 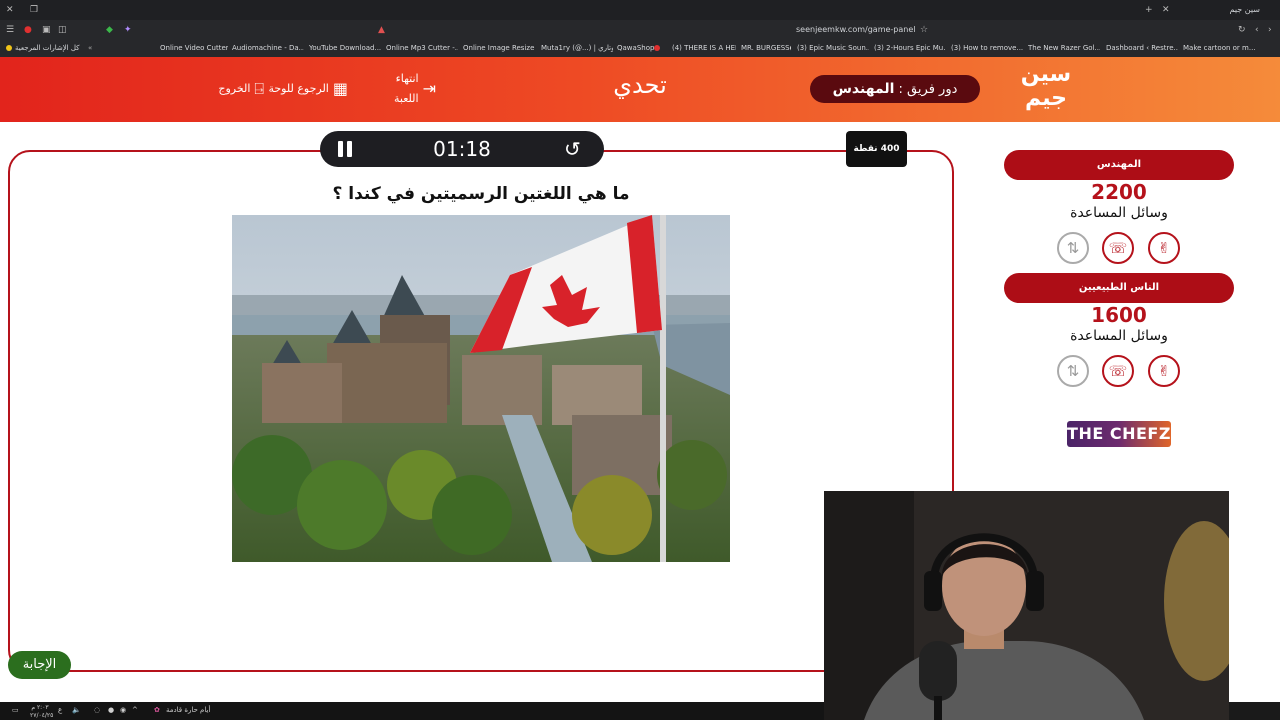 I want to click on extension-icon: ◆, so click(x=109, y=30).